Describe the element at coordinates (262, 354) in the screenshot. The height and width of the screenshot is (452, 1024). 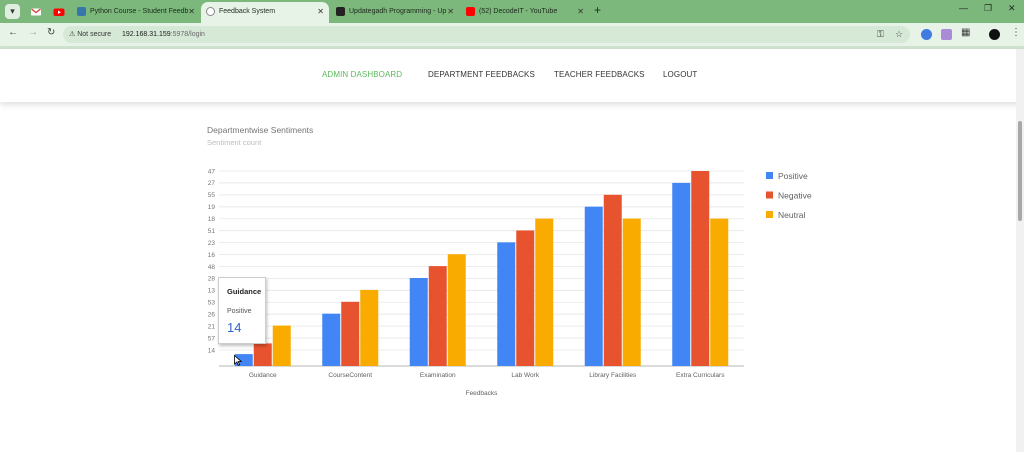
I see `bar-negative-guidance` at that location.